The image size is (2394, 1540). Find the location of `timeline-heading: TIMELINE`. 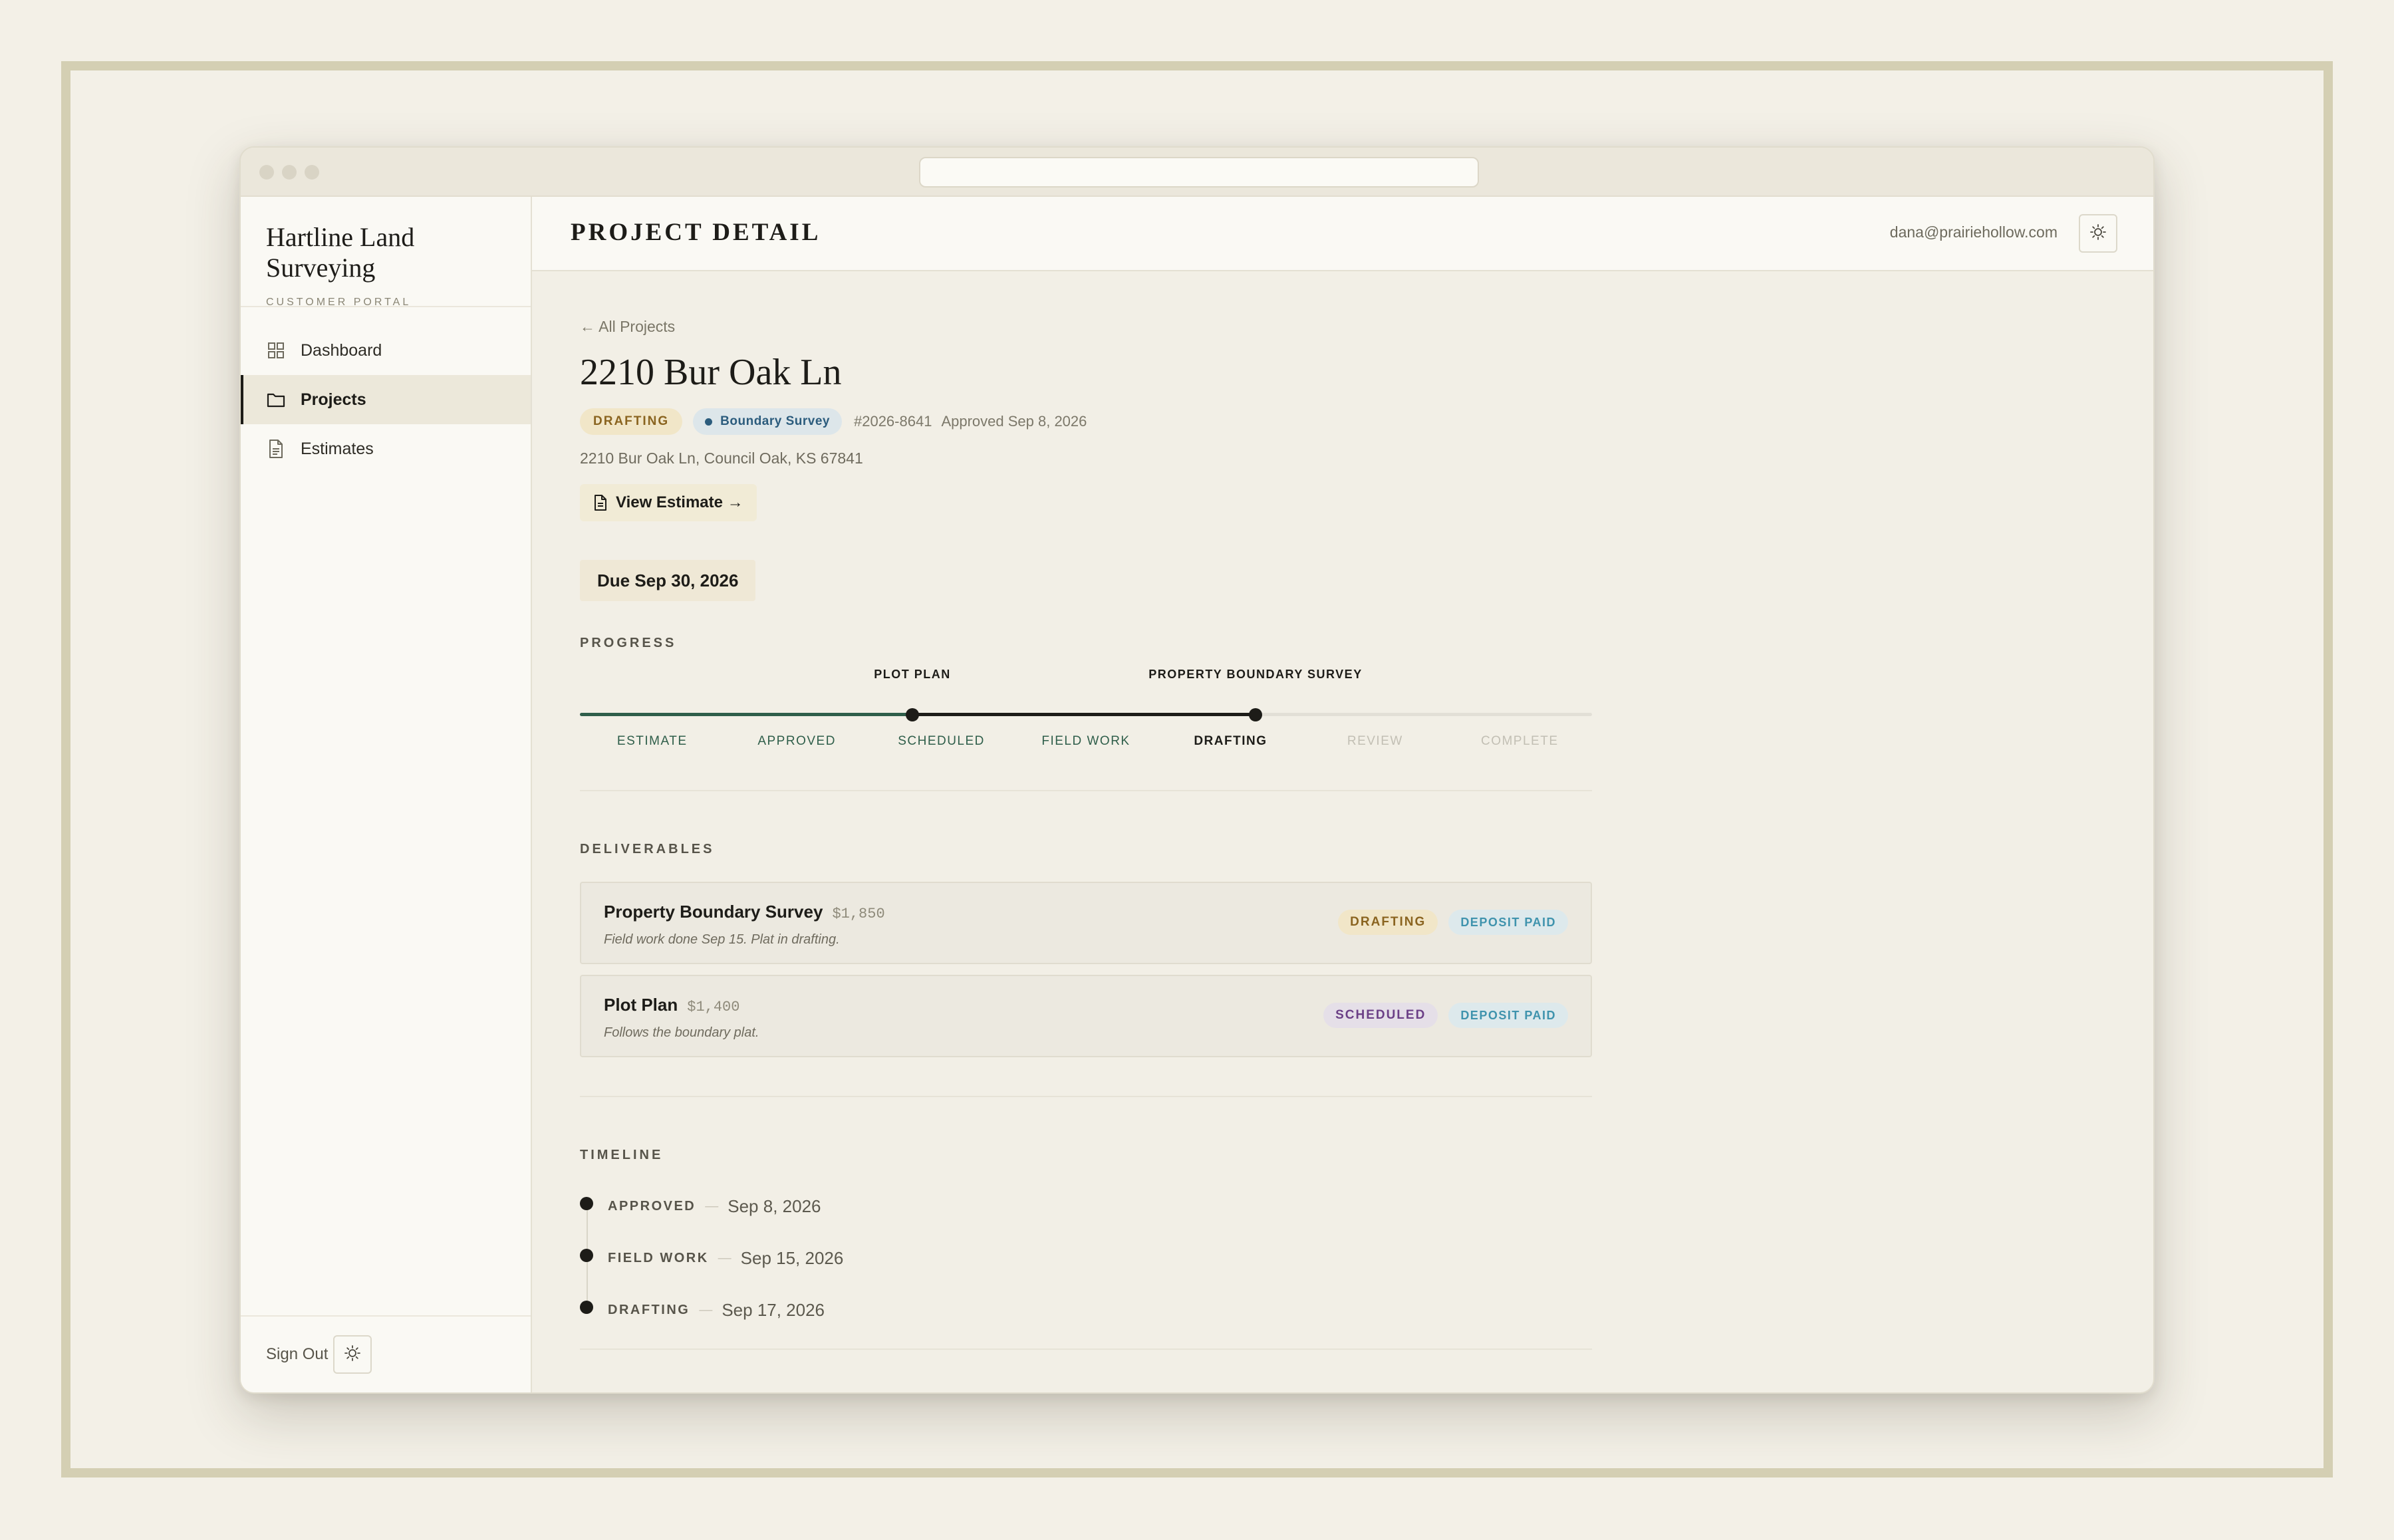

timeline-heading: TIMELINE is located at coordinates (622, 1155).